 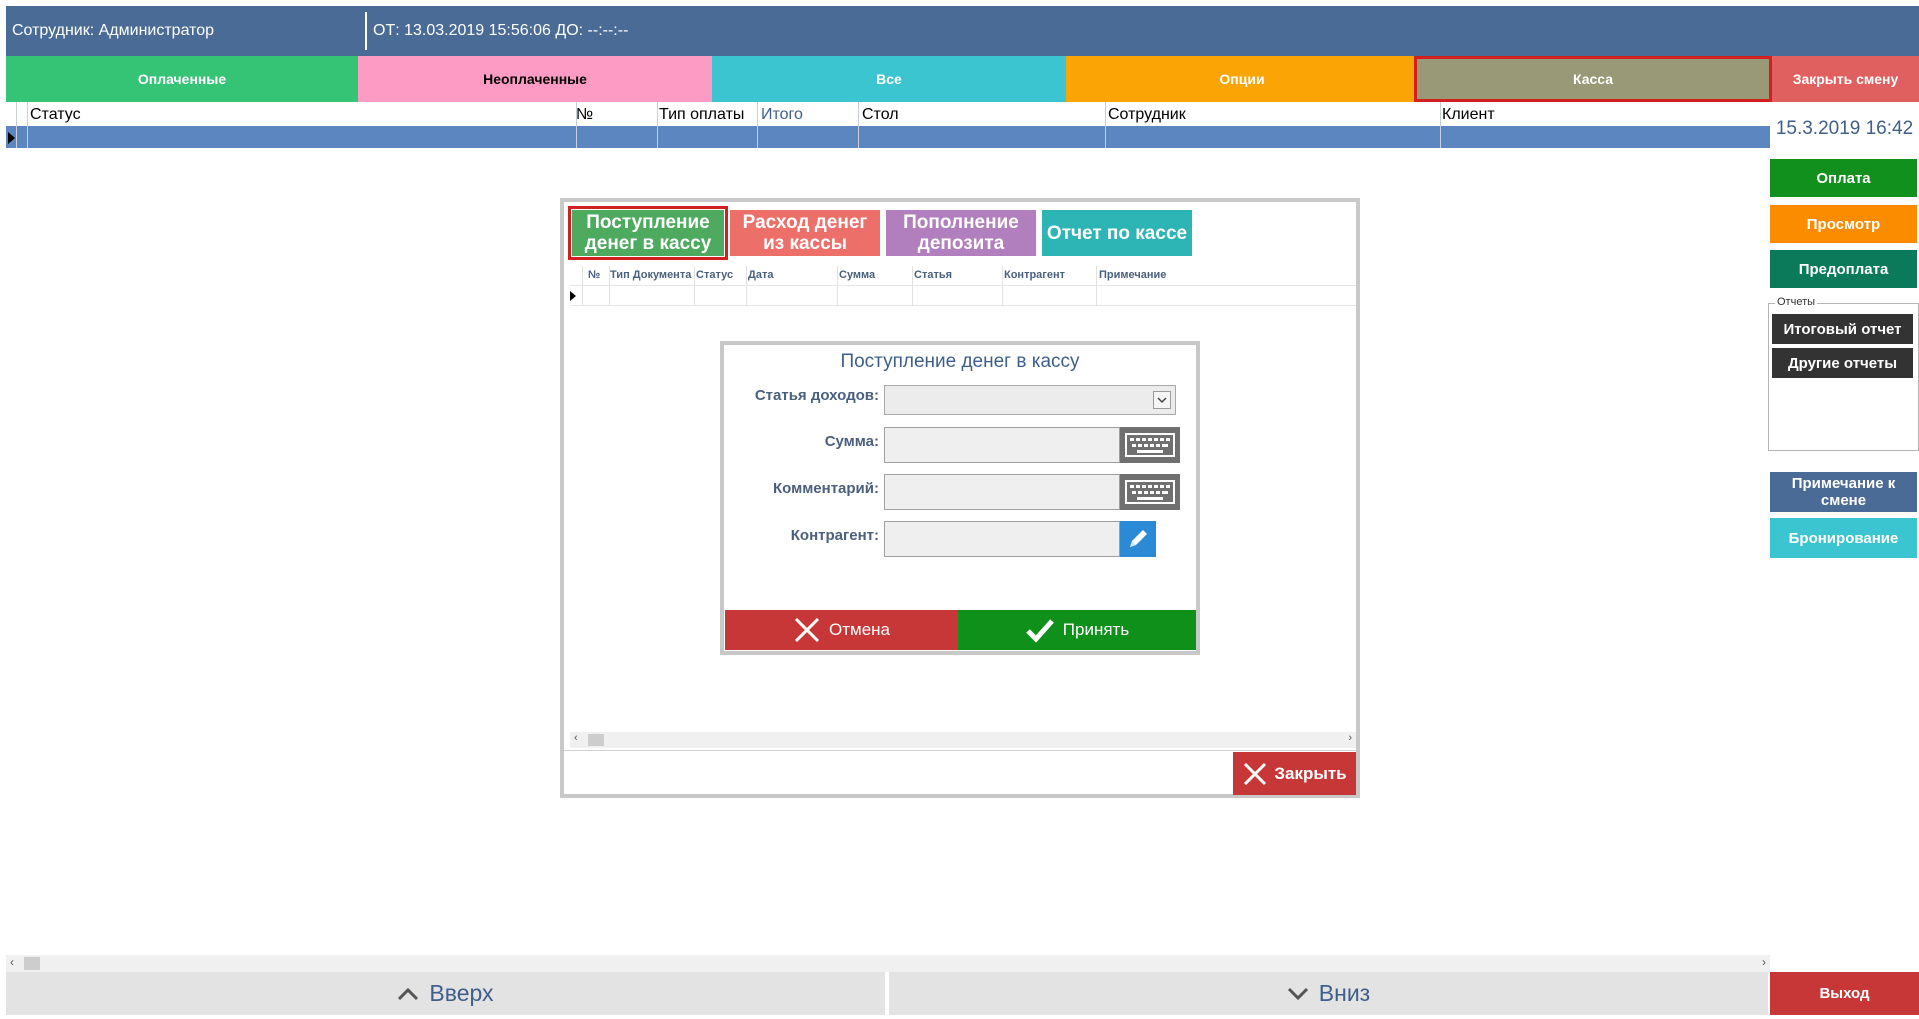 I want to click on cancel-label: Отмена, so click(x=859, y=629).